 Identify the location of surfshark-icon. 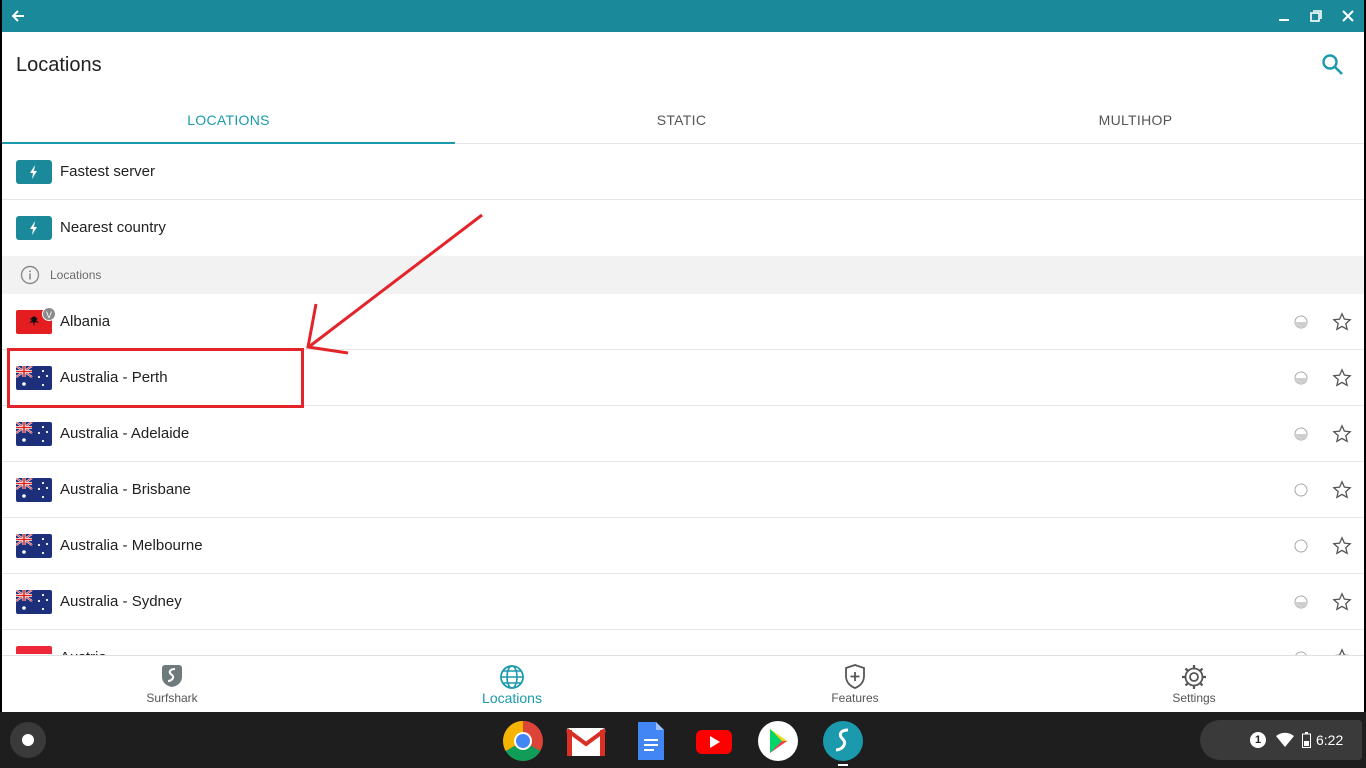
(172, 676).